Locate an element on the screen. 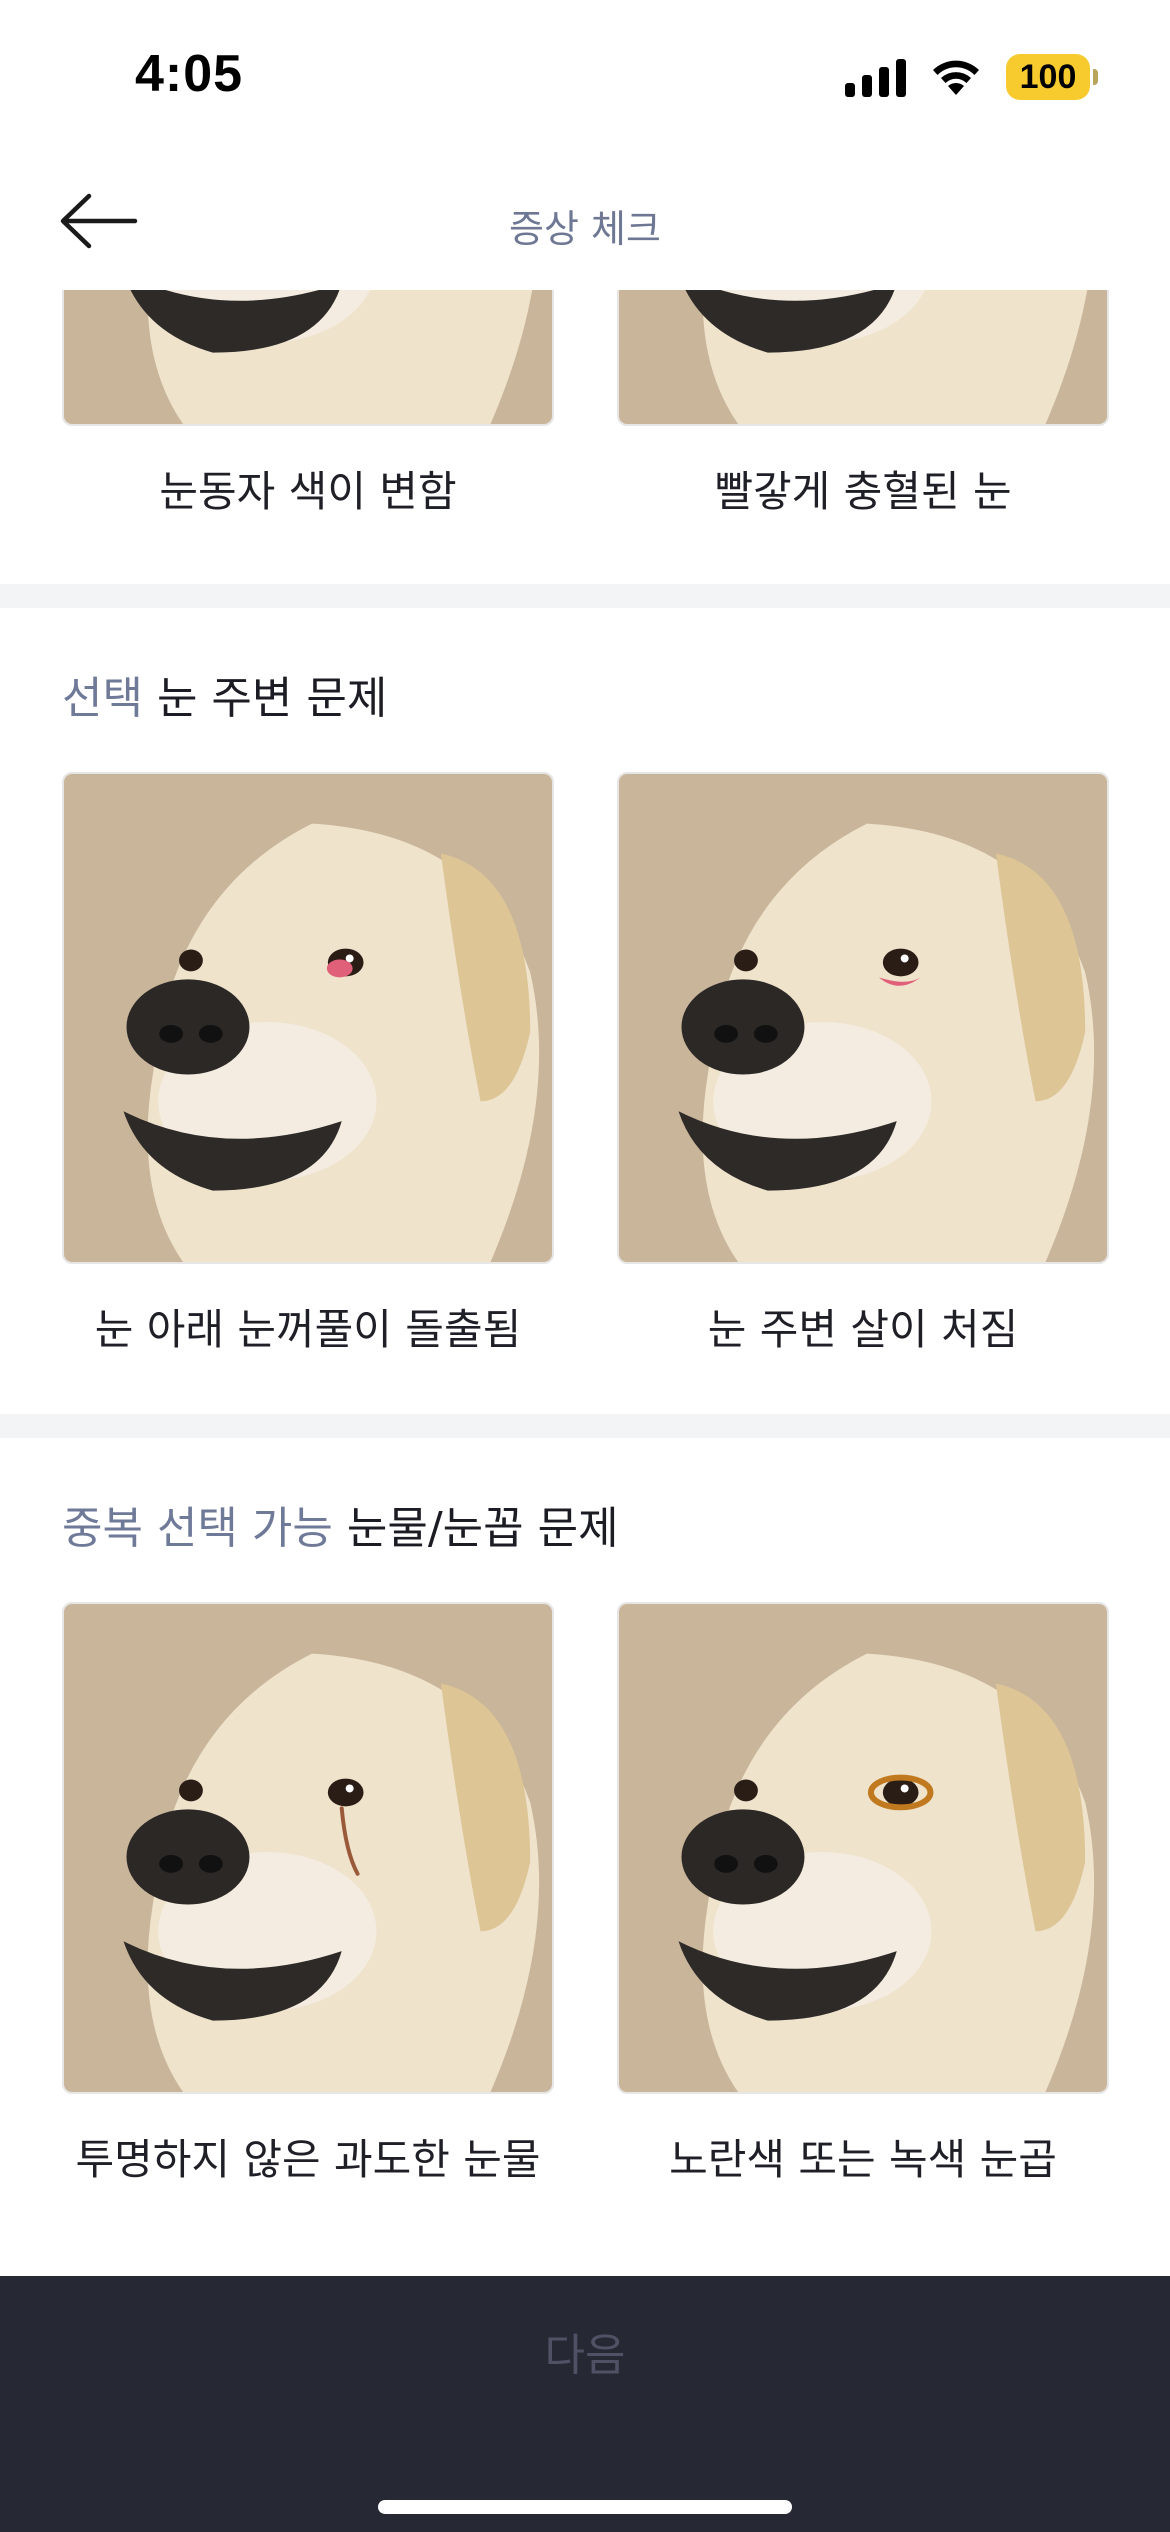 The image size is (1170, 2532). home-indicator is located at coordinates (585, 2507).